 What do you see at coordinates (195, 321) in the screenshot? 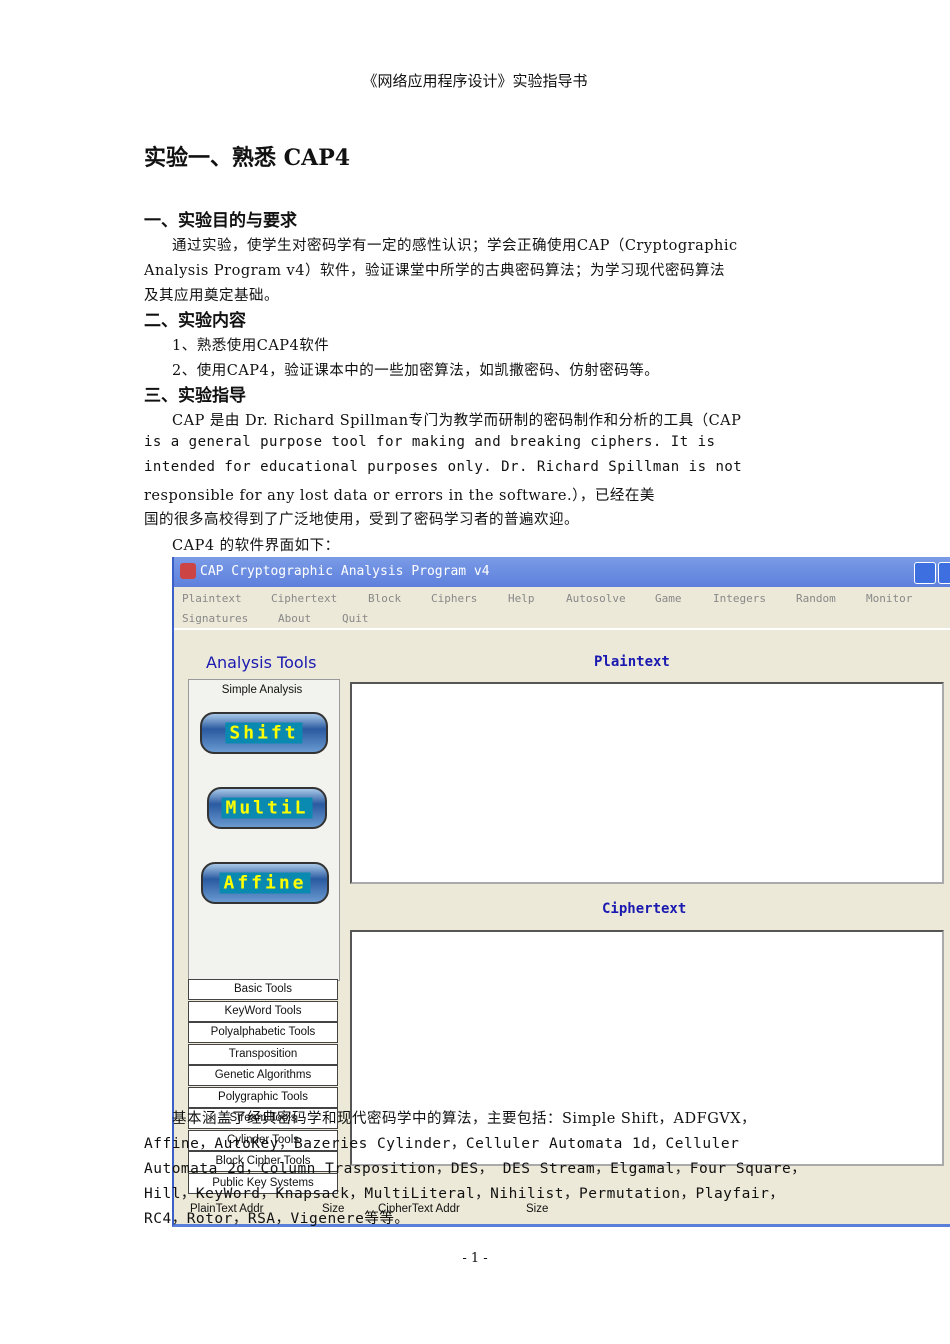
I see `heading-content: 二、实验内容` at bounding box center [195, 321].